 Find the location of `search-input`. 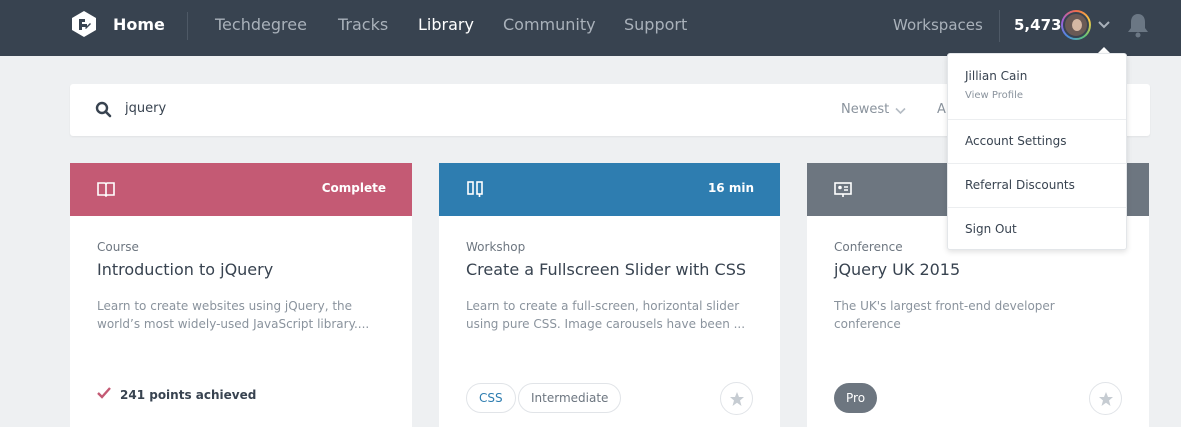

search-input is located at coordinates (275, 108).